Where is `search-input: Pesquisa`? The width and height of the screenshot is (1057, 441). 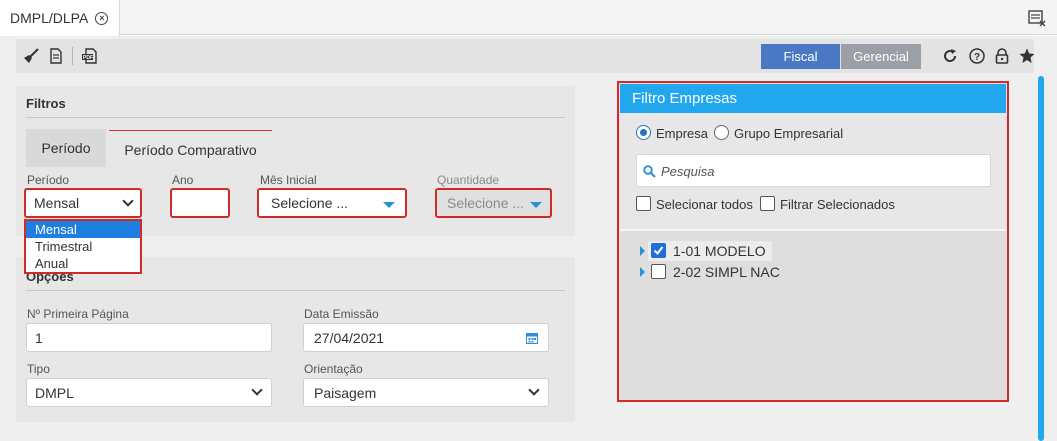
search-input: Pesquisa is located at coordinates (813, 170).